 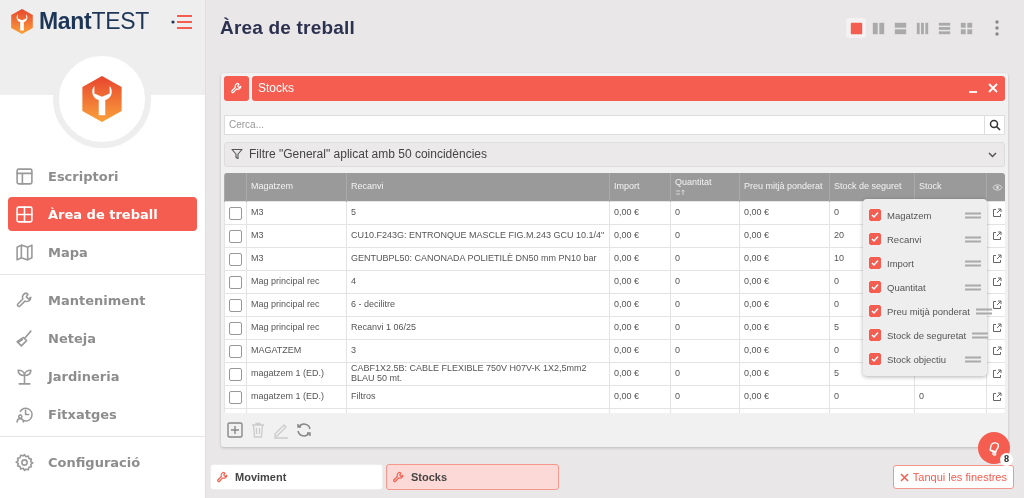 I want to click on table-cell: magatzem 1 (ED.), so click(x=288, y=373).